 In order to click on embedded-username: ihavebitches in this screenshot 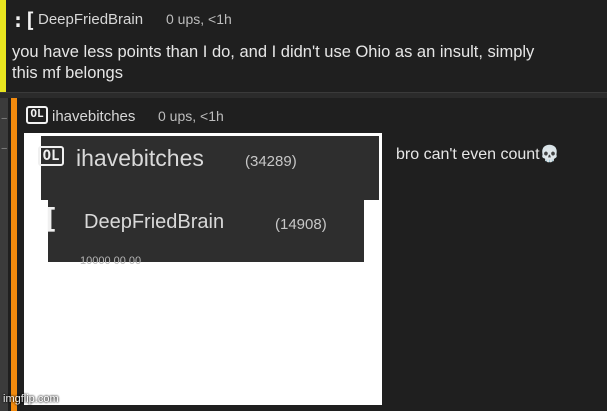, I will do `click(140, 158)`.